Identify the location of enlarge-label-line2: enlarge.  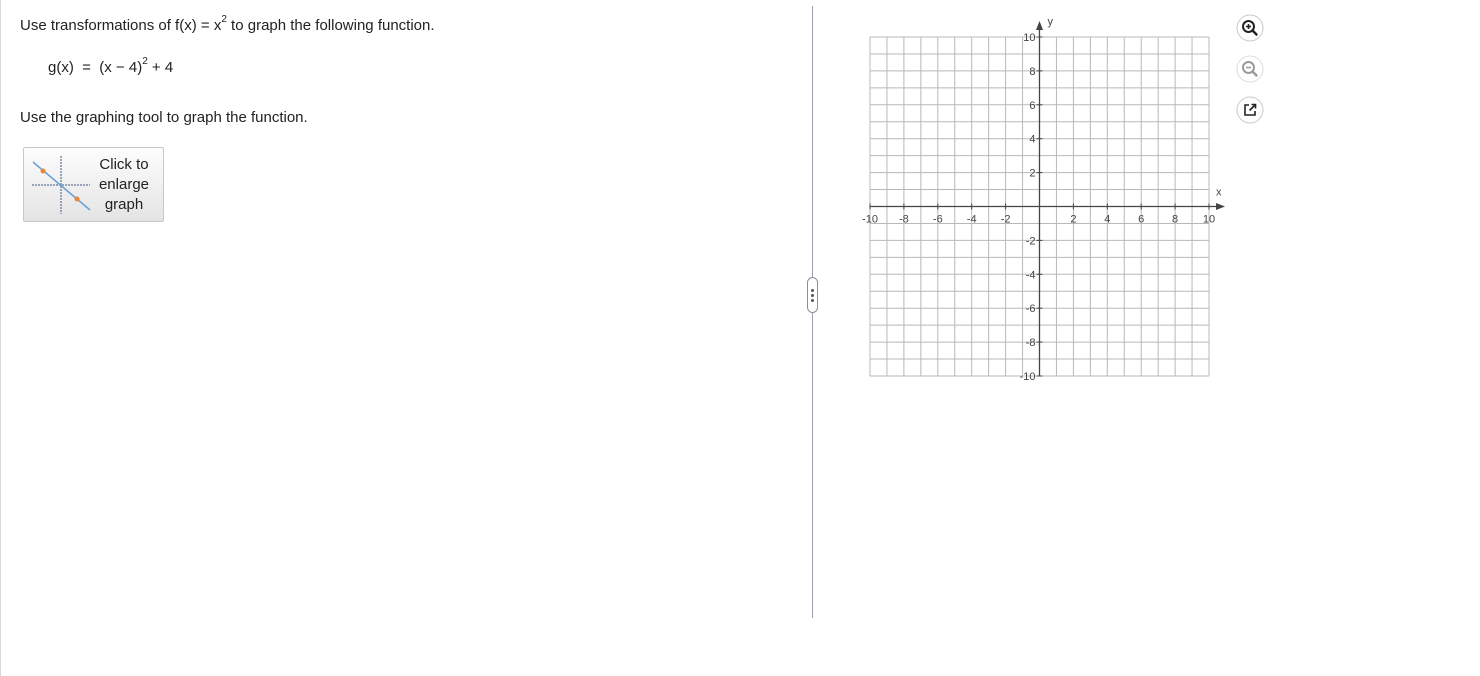
(124, 184).